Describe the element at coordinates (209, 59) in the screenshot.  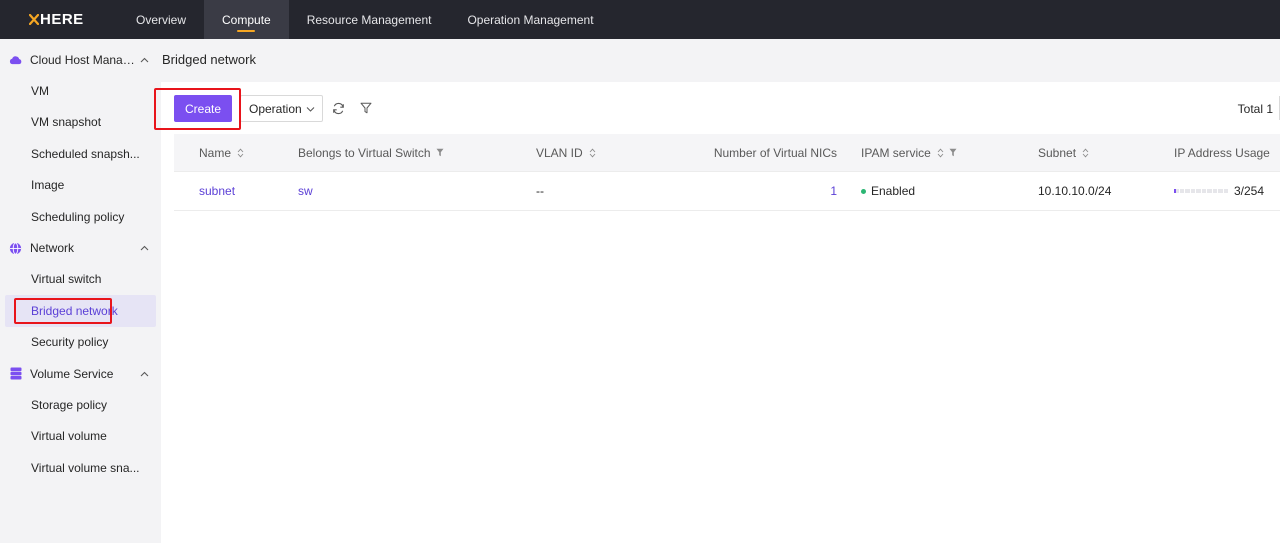
I see `page-title: Bridged network` at that location.